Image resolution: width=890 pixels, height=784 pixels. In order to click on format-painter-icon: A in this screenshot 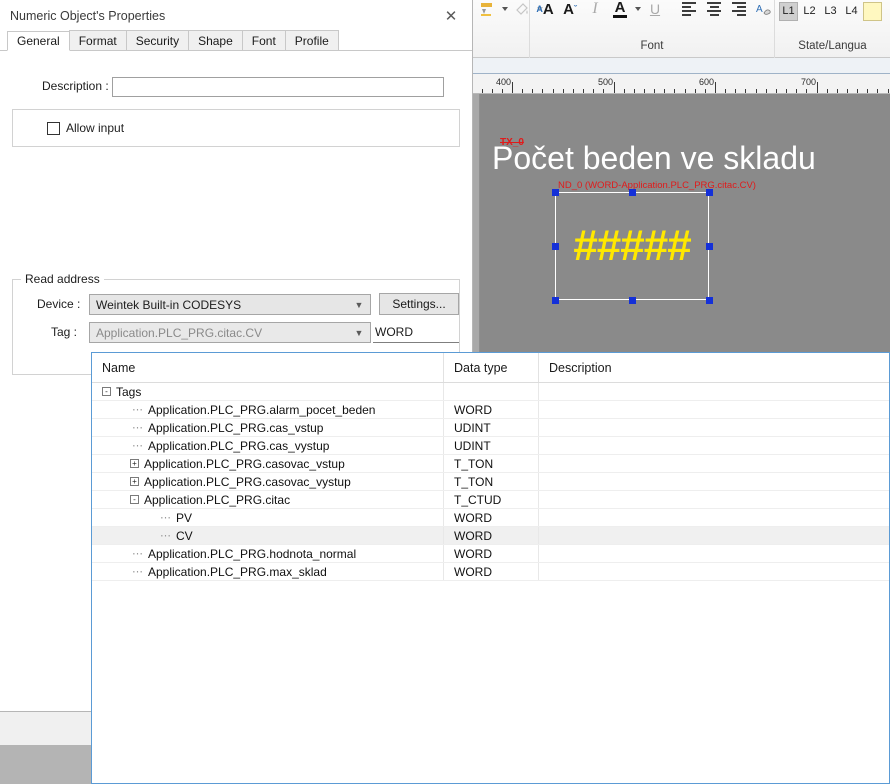, I will do `click(764, 11)`.